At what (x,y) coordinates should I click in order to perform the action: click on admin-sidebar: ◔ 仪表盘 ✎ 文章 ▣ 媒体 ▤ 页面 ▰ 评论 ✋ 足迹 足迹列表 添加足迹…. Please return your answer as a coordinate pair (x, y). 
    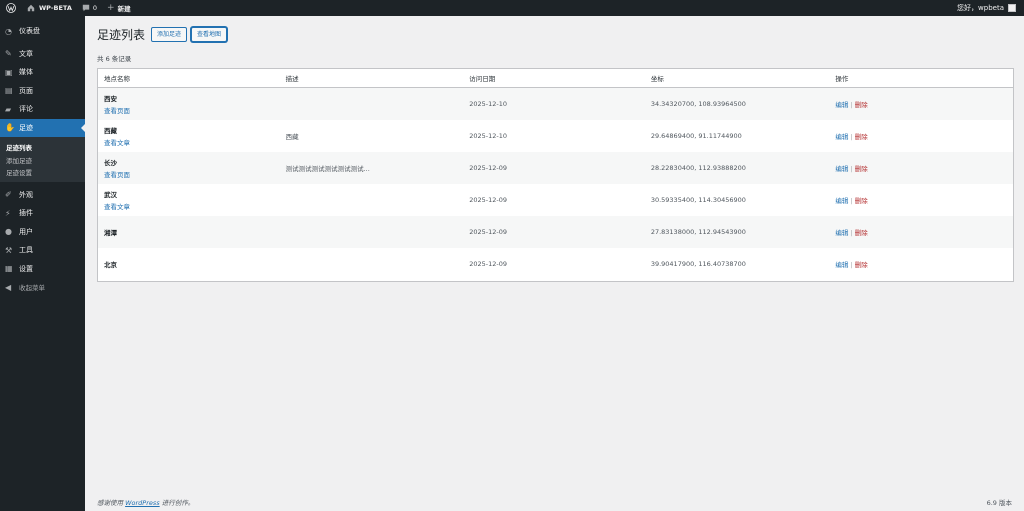
    Looking at the image, I should click on (42, 263).